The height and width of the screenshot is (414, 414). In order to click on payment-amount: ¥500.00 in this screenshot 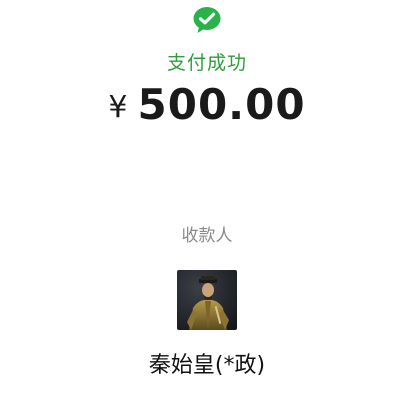, I will do `click(207, 109)`.